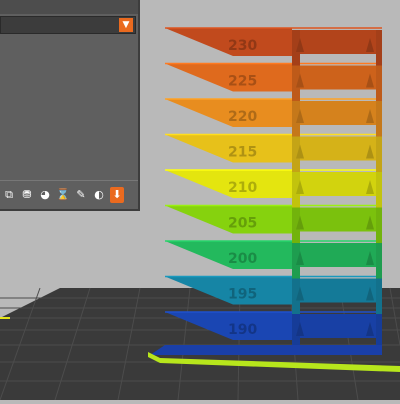  I want to click on brush-icon: ✎, so click(81, 195).